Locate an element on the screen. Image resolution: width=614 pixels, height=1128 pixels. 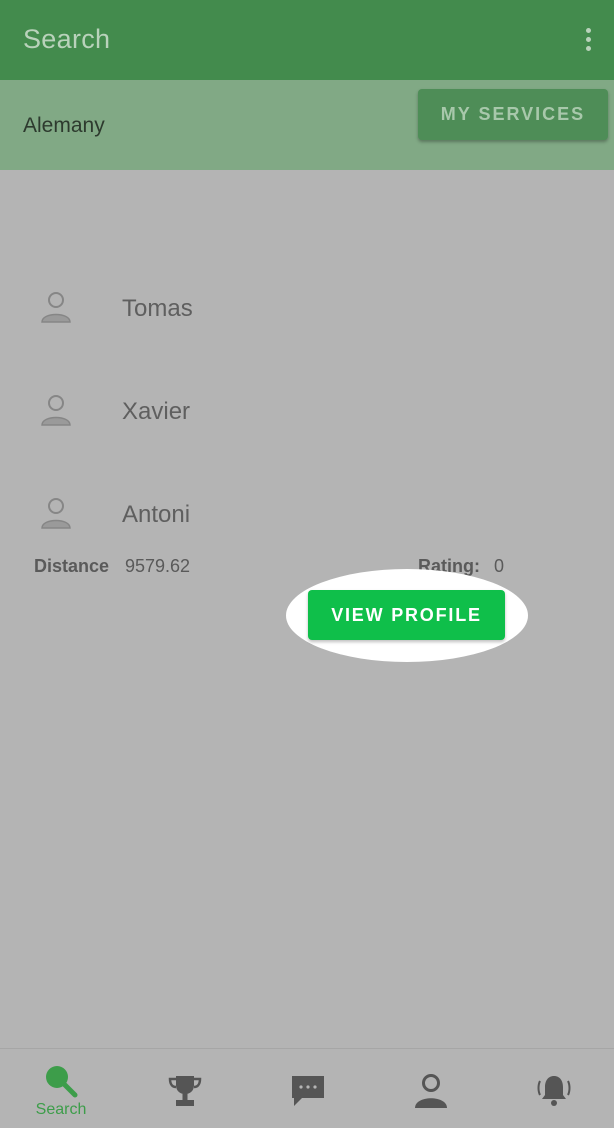
bottom-nav: Search is located at coordinates (307, 1088).